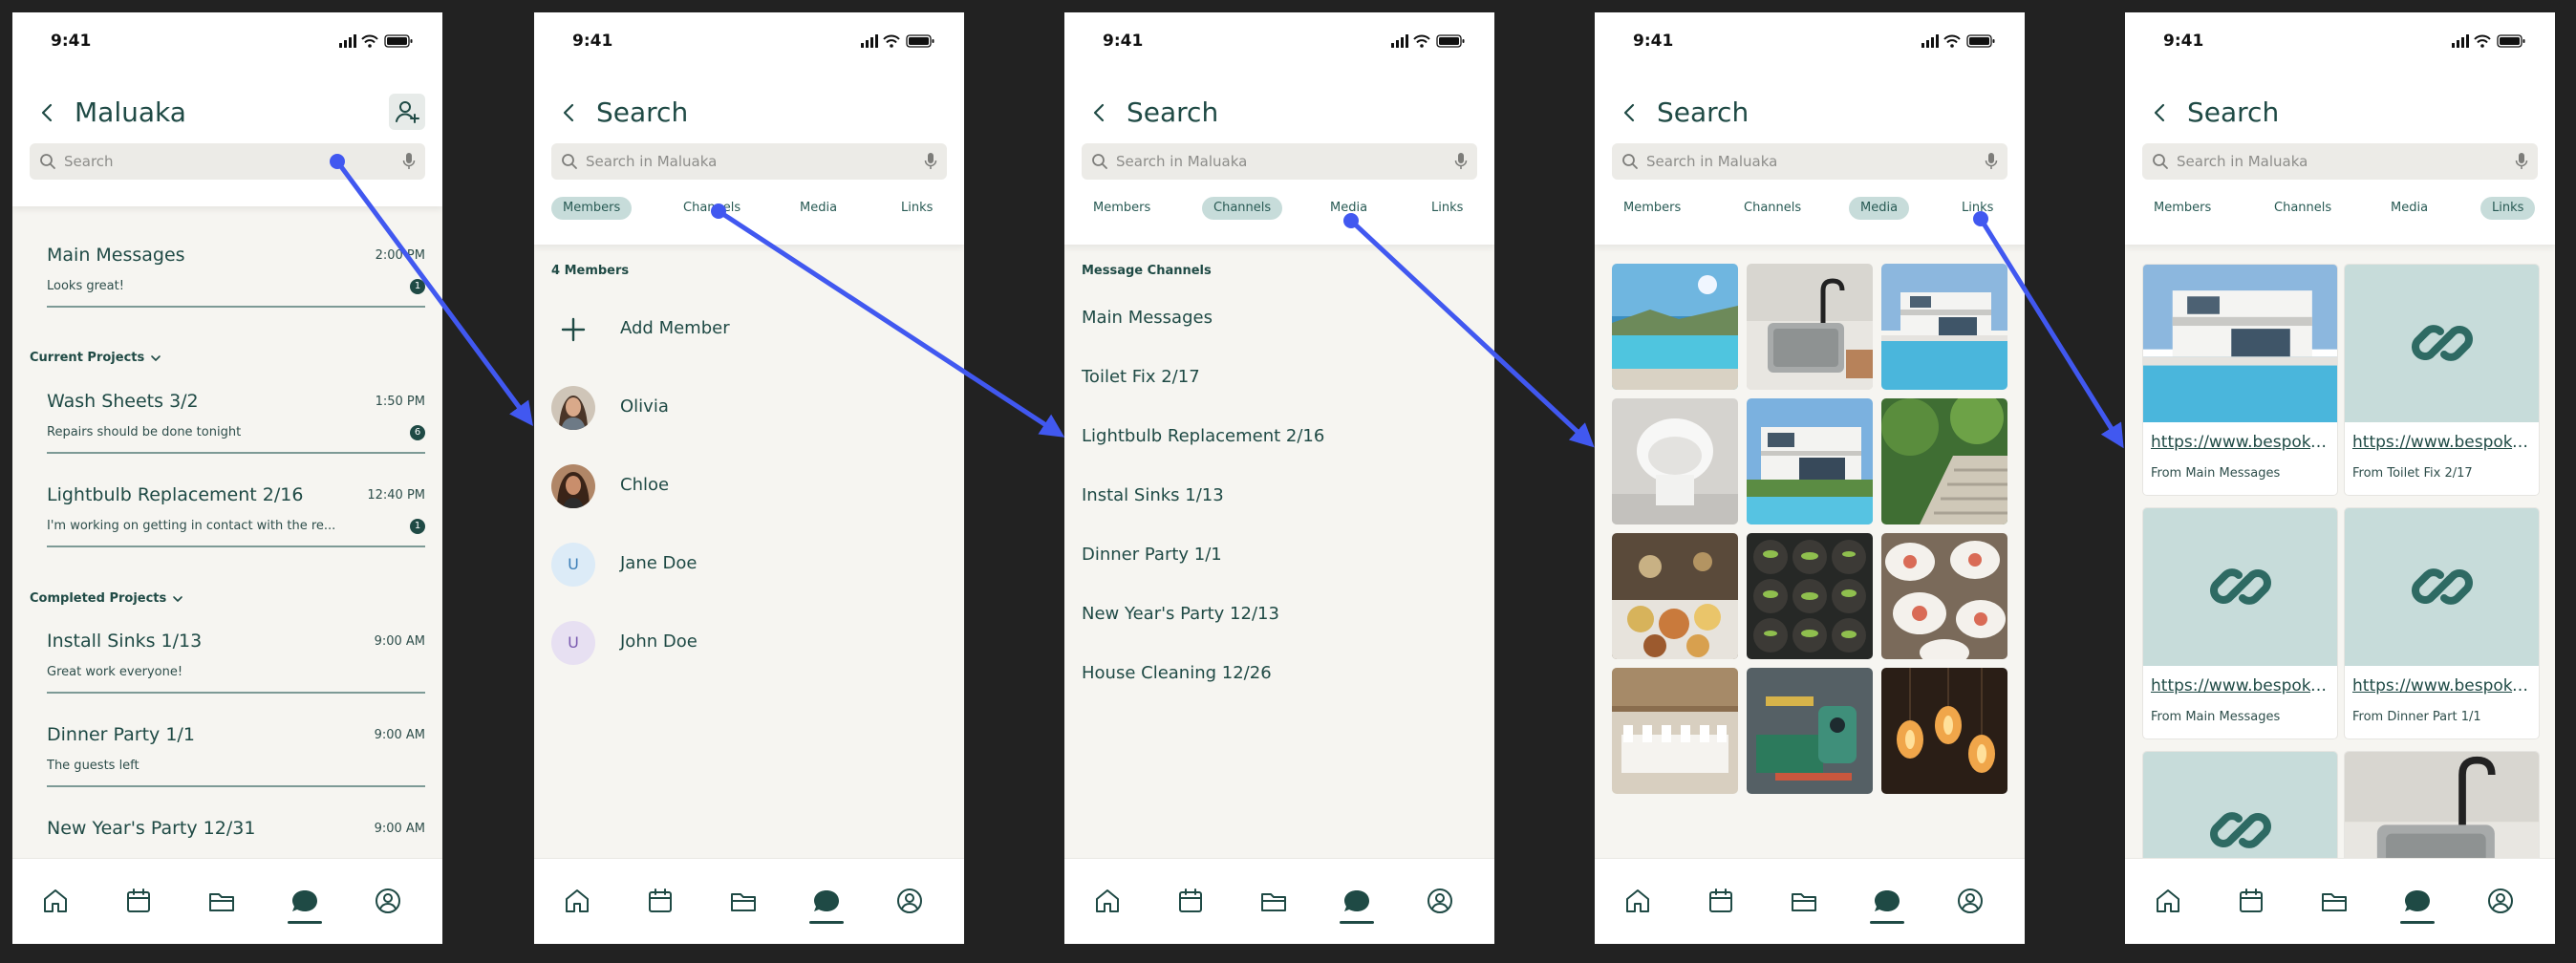 The height and width of the screenshot is (963, 2576). I want to click on channel-item: Toilet Fix 2/17, so click(1141, 377).